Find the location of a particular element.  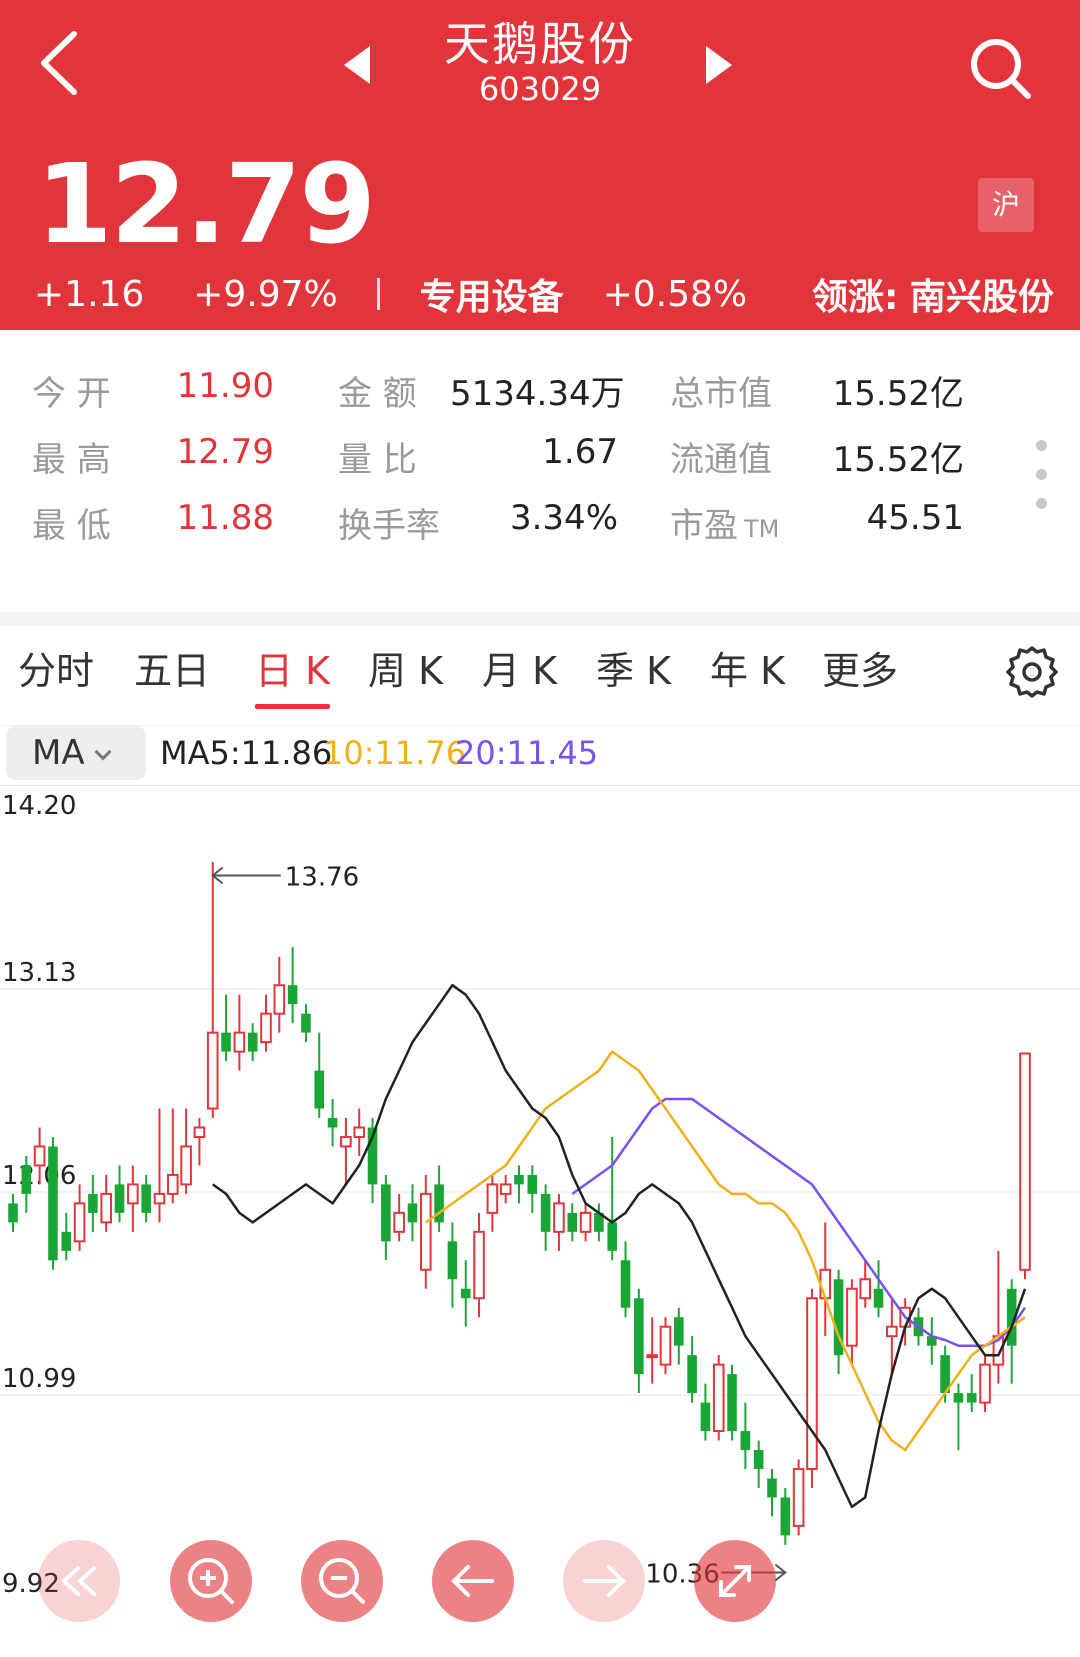

ma10-readout: 10:11.76 is located at coordinates (395, 753).